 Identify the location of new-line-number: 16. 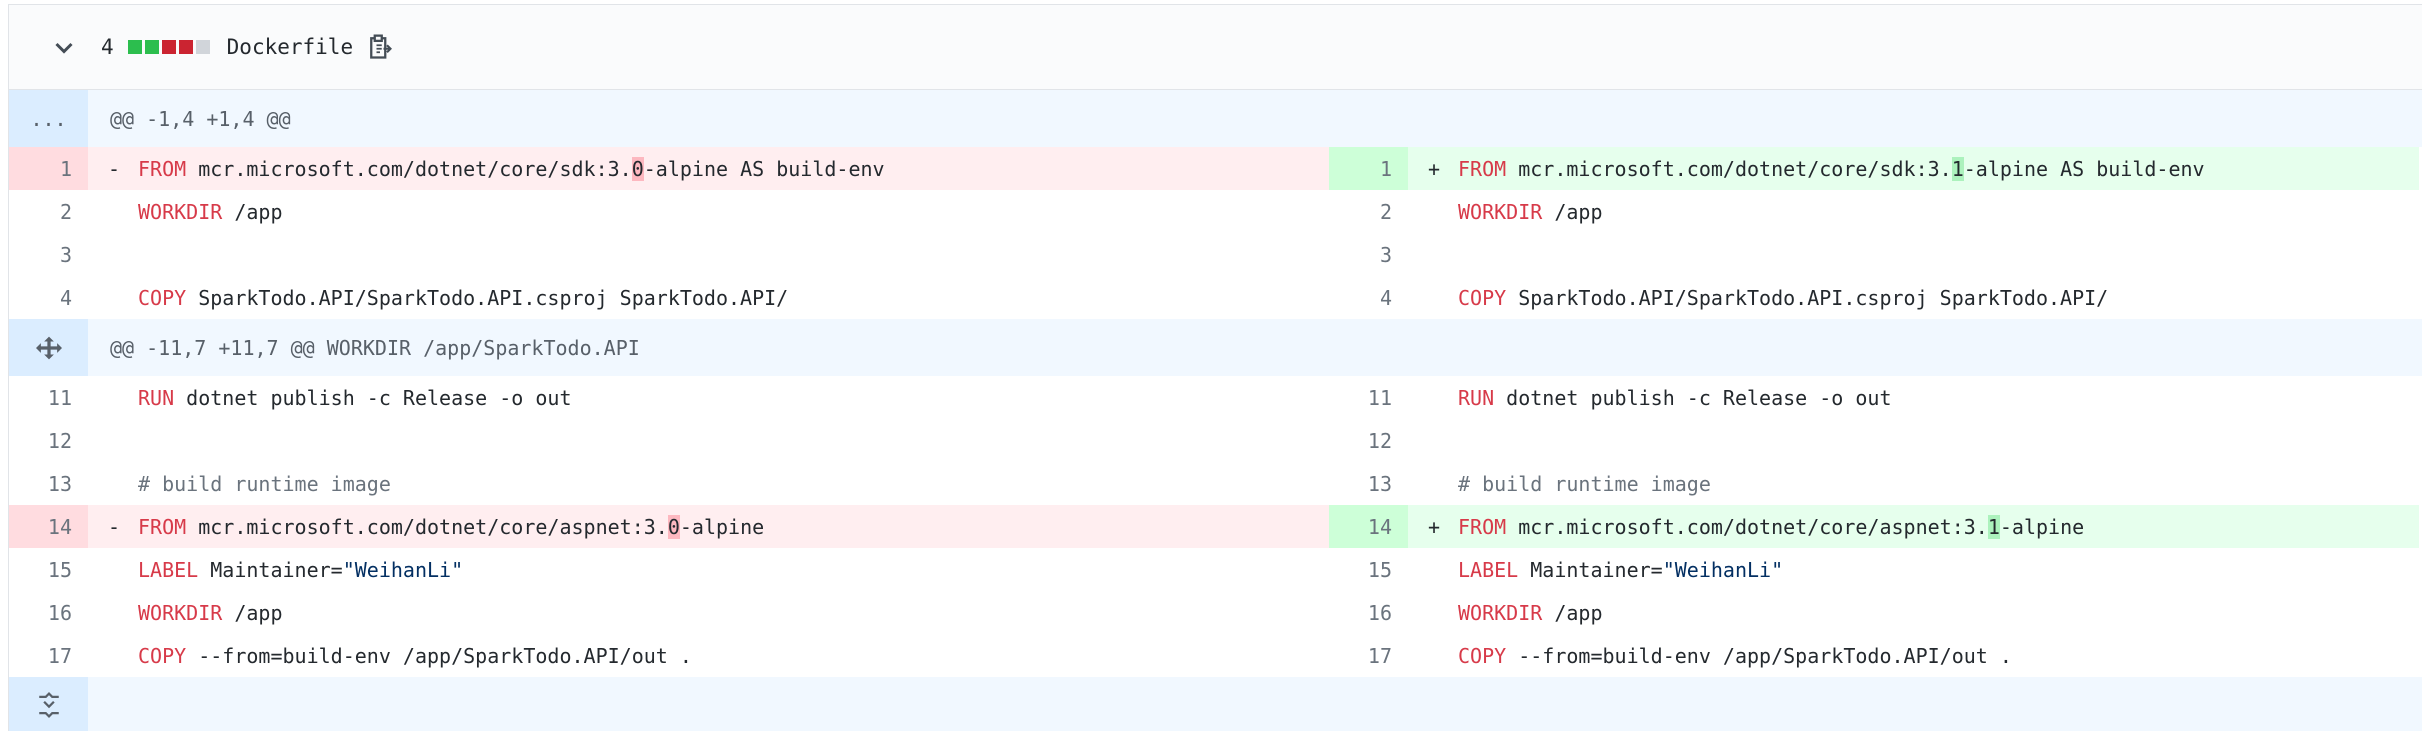
(1368, 612).